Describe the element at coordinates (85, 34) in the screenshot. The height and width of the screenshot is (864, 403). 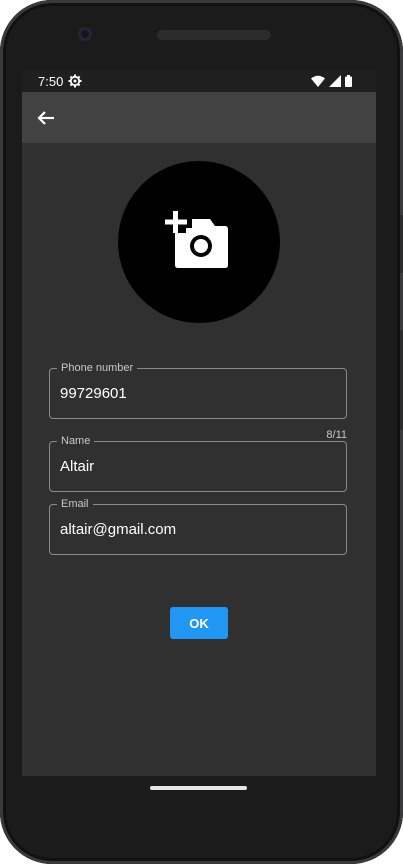
I see `front-camera` at that location.